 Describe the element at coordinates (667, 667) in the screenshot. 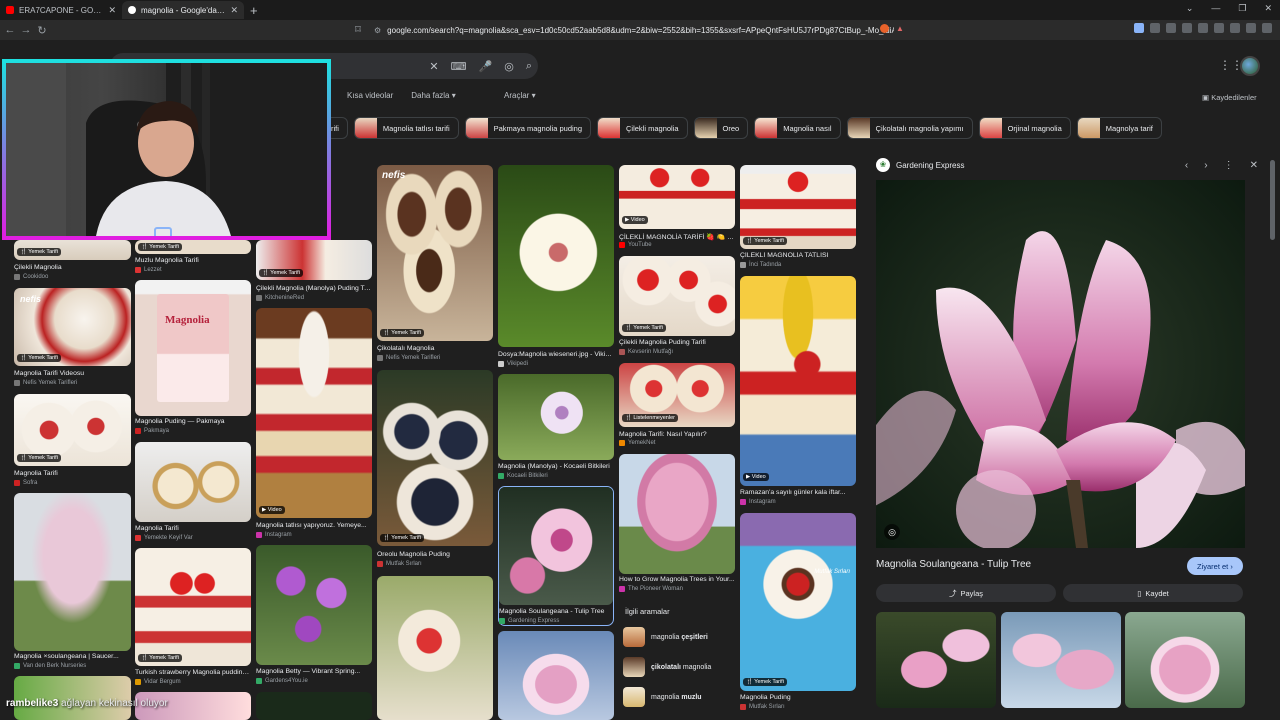

I see `related-item: çikolatalı magnolia` at that location.